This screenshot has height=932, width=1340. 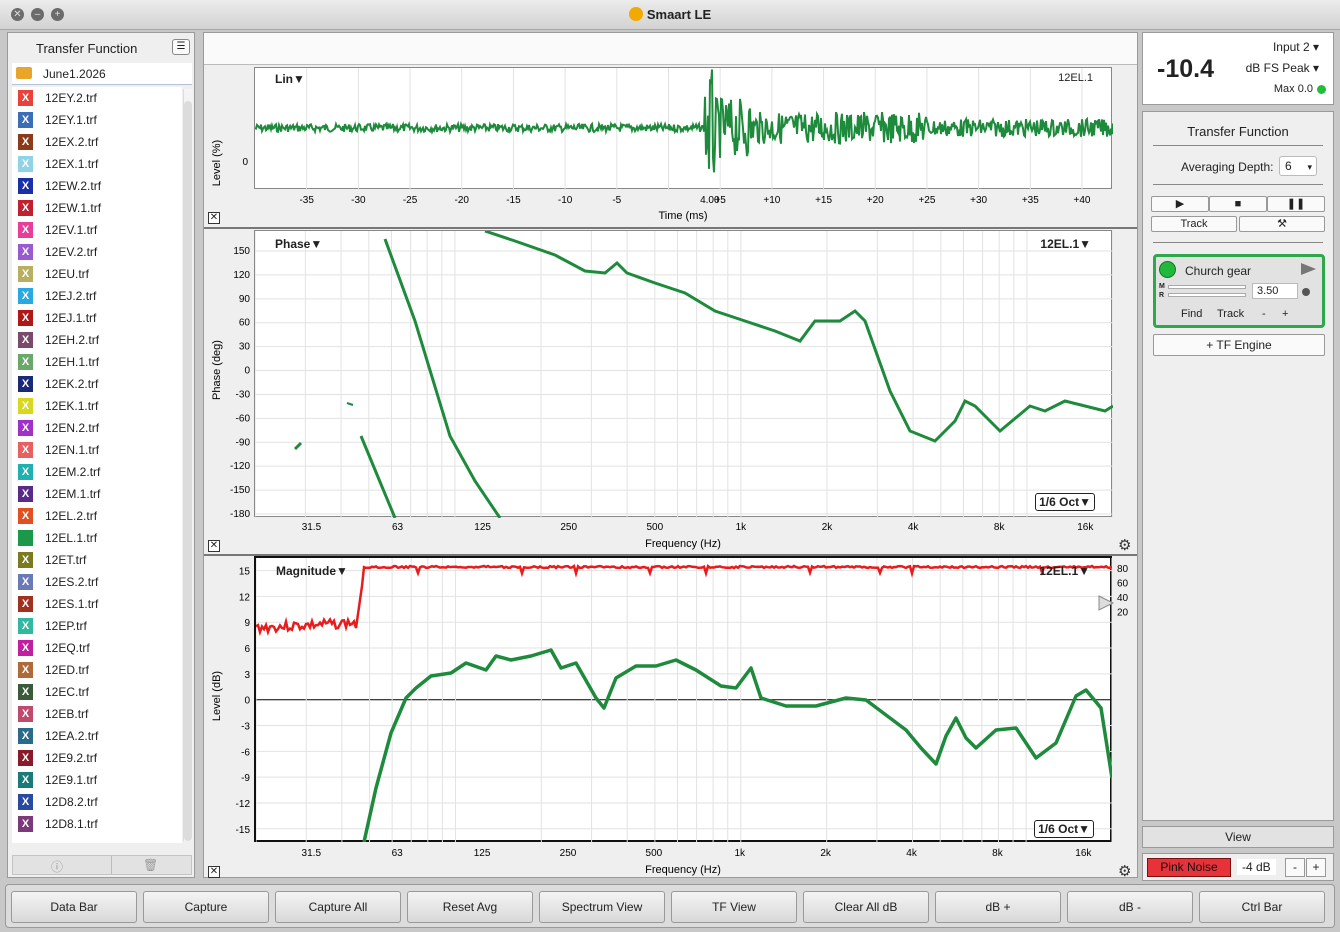 What do you see at coordinates (97, 516) in the screenshot?
I see `file-list-item: X 12EL.2.trf` at bounding box center [97, 516].